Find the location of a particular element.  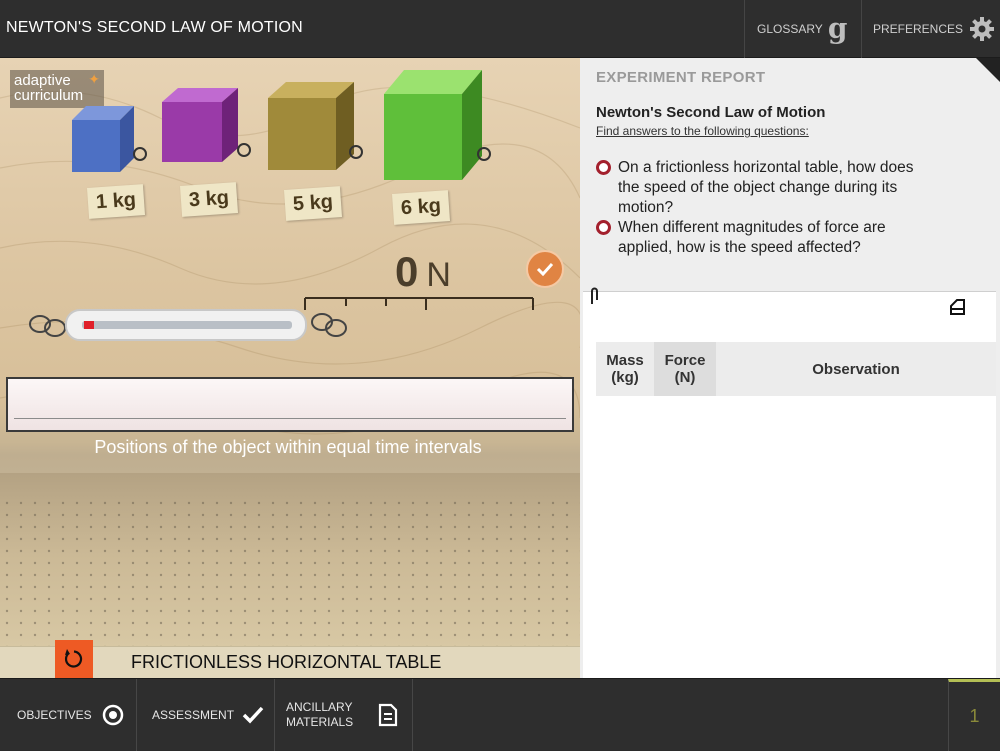

mass-cubes is located at coordinates (281, 125).